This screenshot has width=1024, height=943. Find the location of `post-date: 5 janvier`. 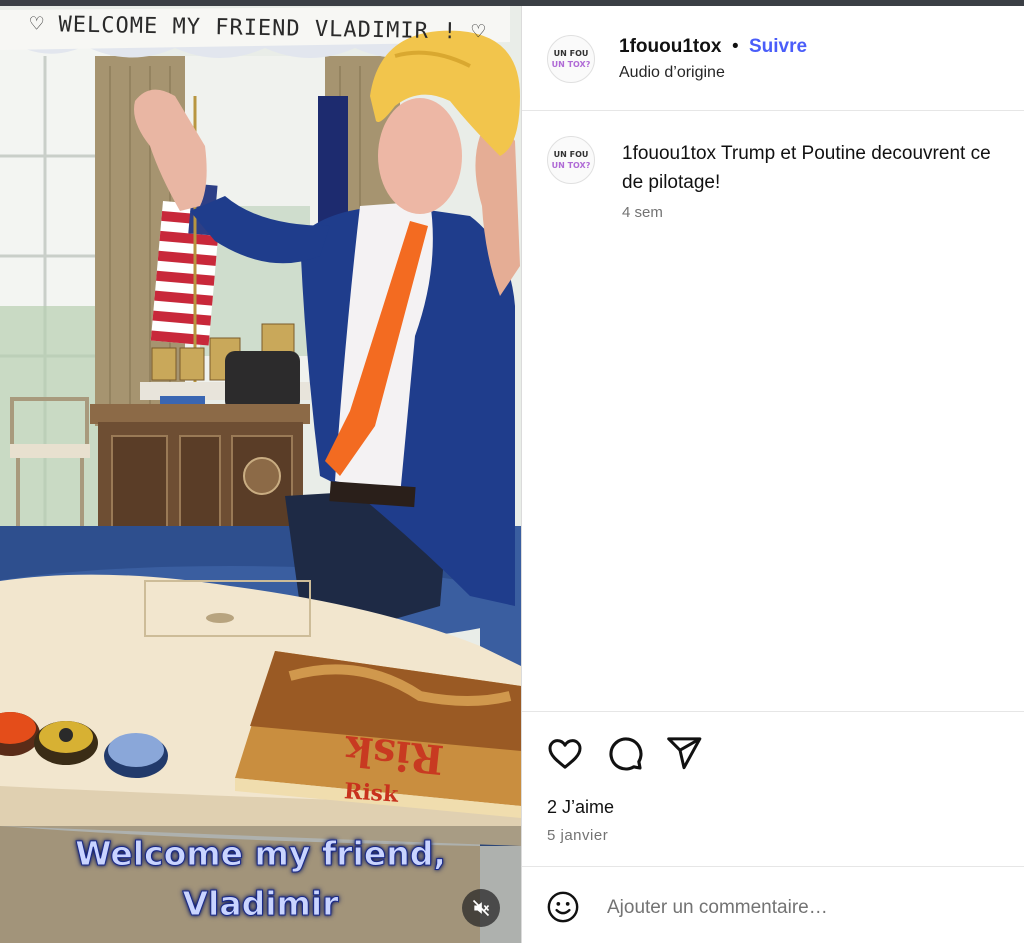

post-date: 5 janvier is located at coordinates (578, 835).